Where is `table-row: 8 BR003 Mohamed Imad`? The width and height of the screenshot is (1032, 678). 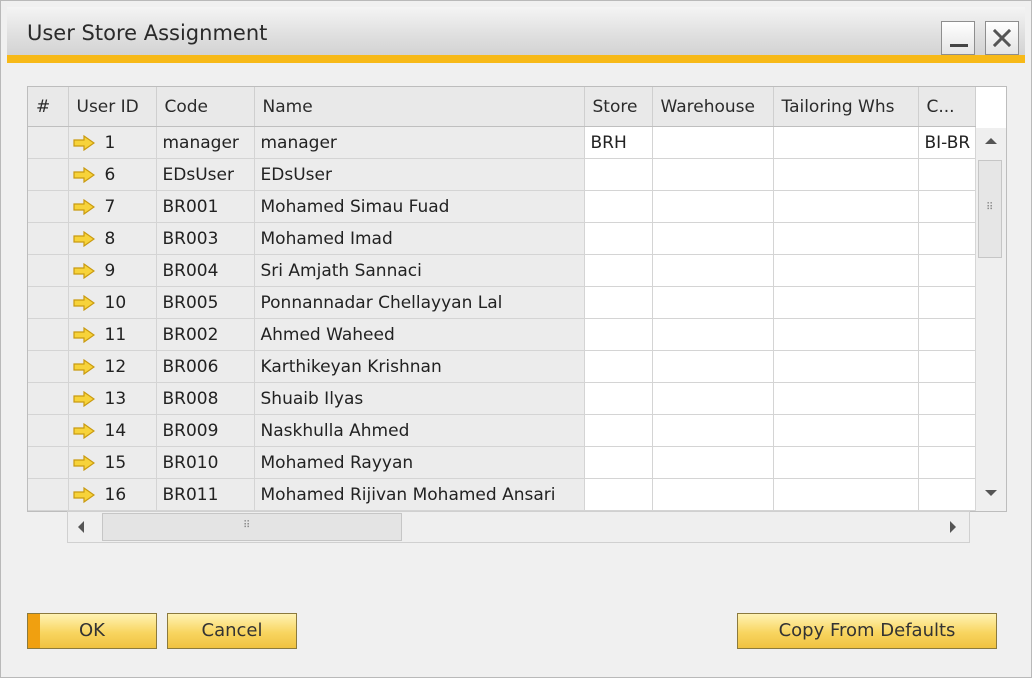
table-row: 8 BR003 Mohamed Imad is located at coordinates (502, 238).